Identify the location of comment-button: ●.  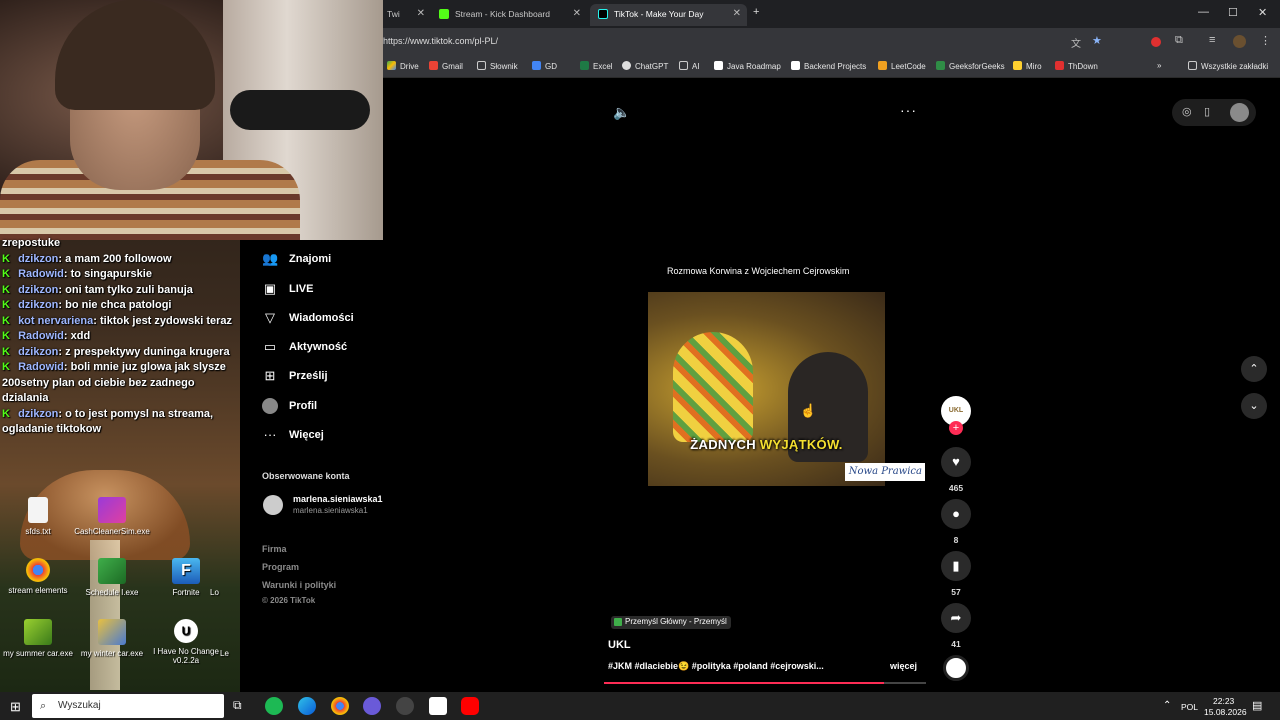
(956, 514).